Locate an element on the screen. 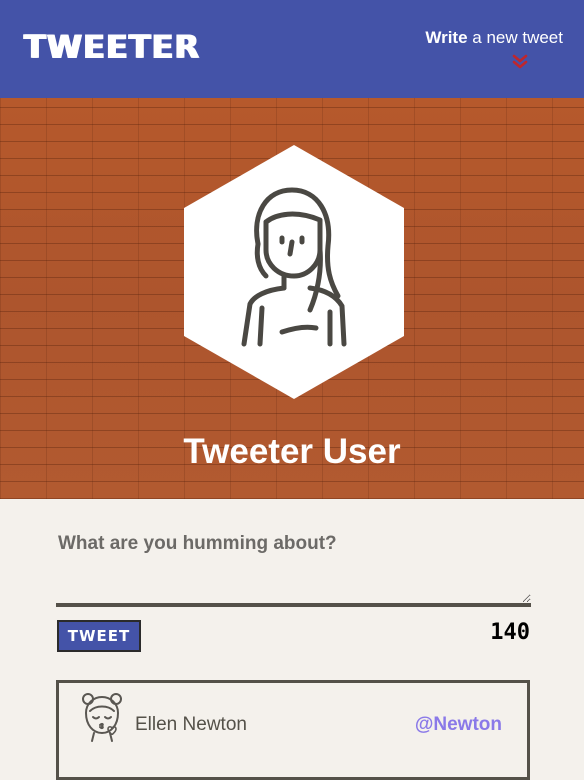 Image resolution: width=584 pixels, height=780 pixels. tweet-author-name: Ellen Newton is located at coordinates (191, 724).